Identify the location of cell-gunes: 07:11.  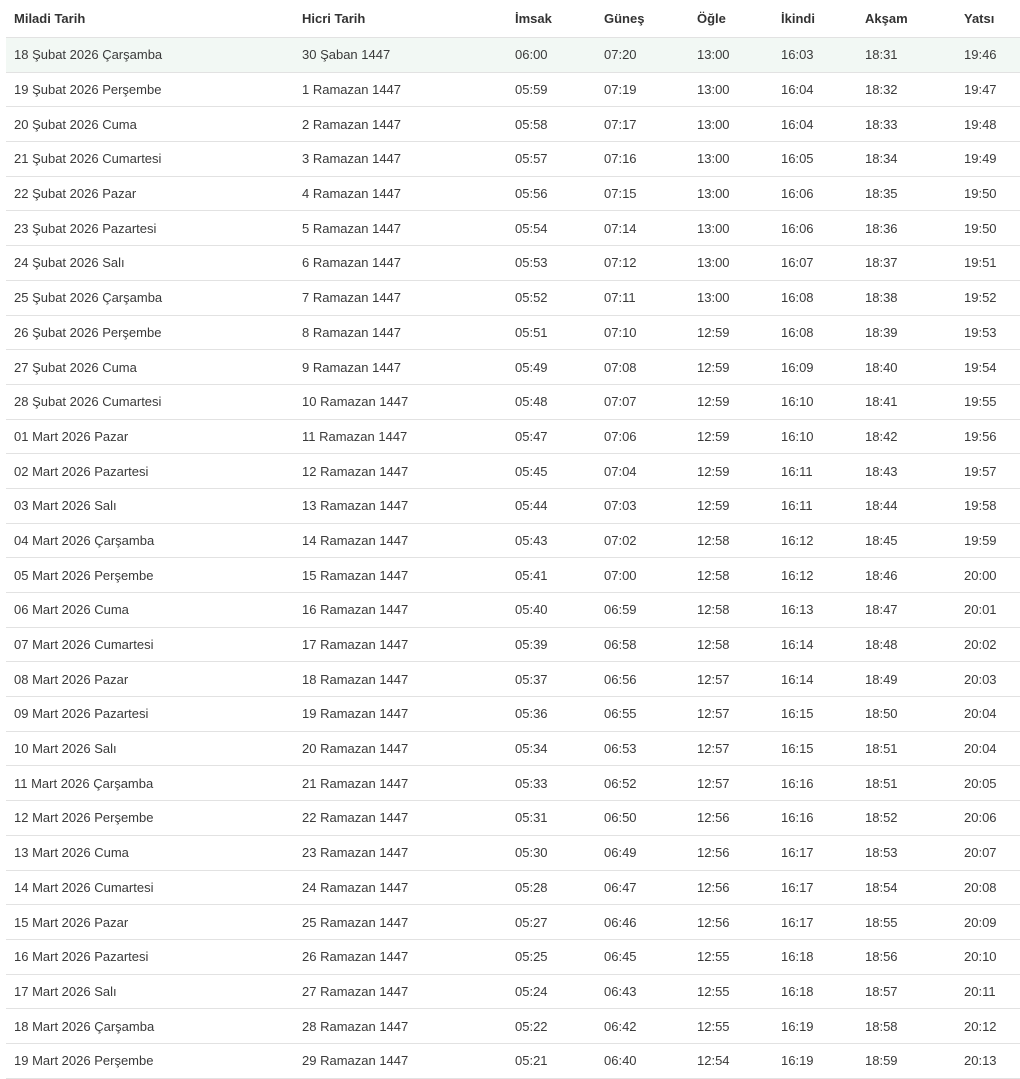
(642, 298).